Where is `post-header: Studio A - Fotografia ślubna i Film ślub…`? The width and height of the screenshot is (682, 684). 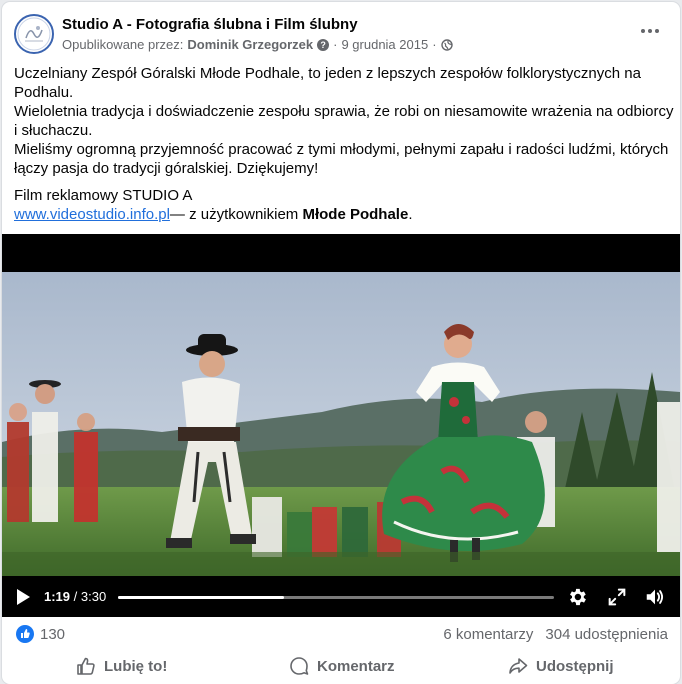
post-header: Studio A - Fotografia ślubna i Film ślub… is located at coordinates (341, 35).